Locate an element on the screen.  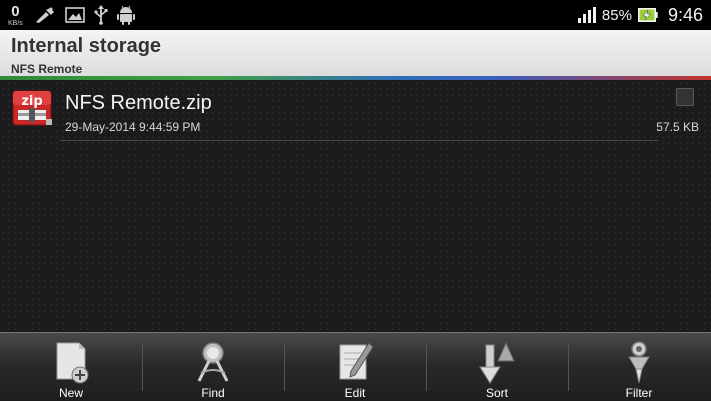
sort-button: Sort is located at coordinates (497, 367).